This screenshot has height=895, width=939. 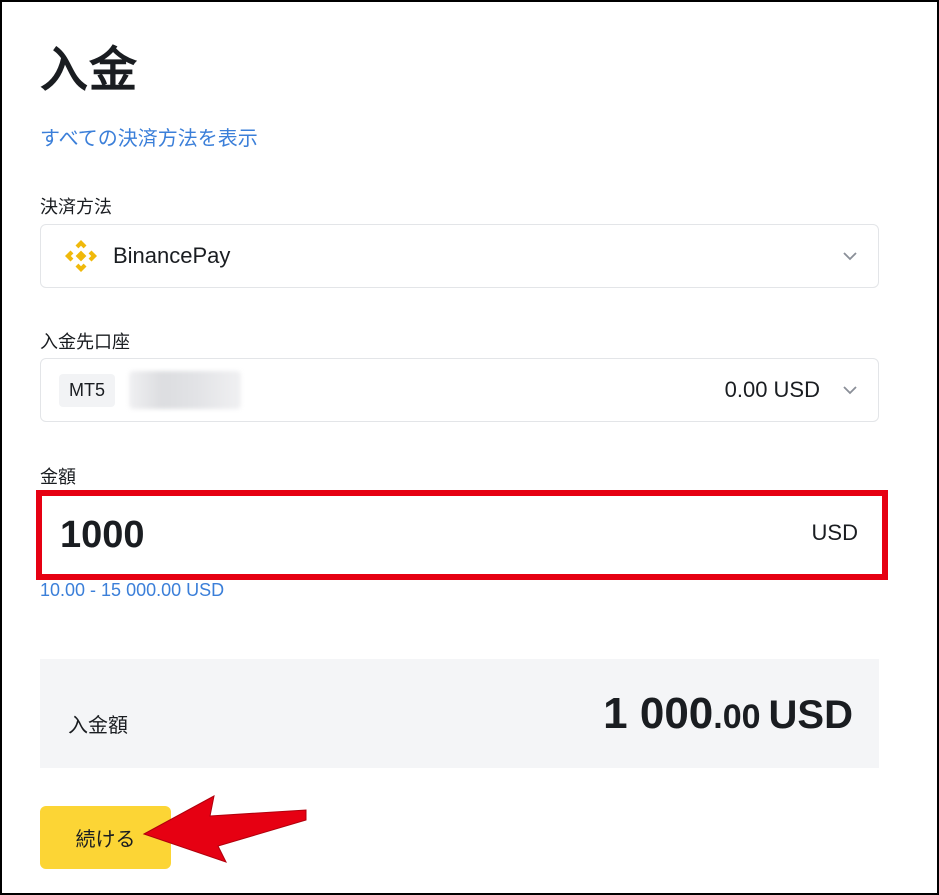 I want to click on payment-method-value: BinancePay, so click(x=172, y=255).